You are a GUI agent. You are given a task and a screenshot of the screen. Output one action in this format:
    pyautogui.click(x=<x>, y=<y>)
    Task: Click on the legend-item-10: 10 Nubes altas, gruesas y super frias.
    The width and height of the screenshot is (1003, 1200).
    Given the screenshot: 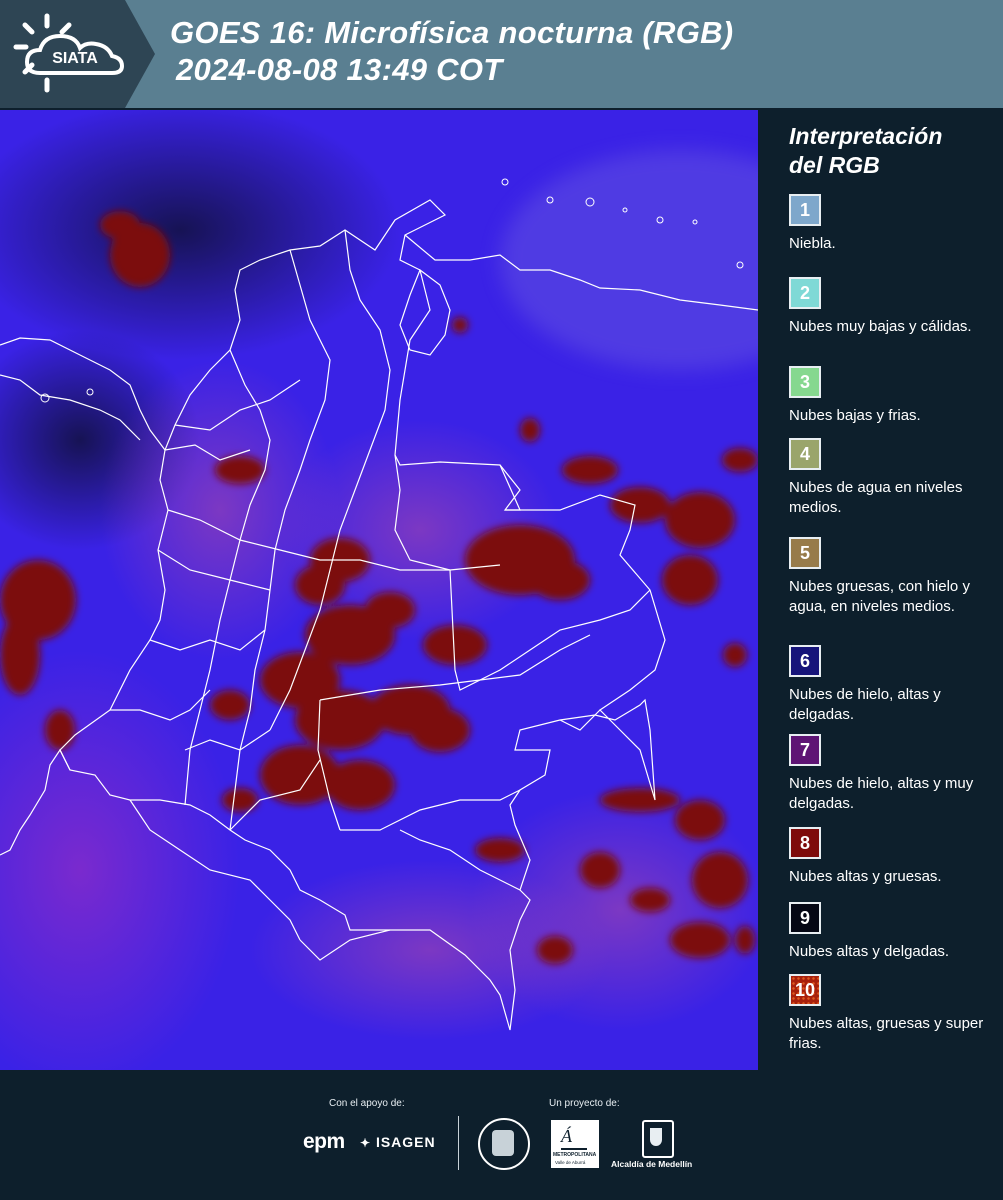 What is the action you would take?
    pyautogui.click(x=891, y=1014)
    